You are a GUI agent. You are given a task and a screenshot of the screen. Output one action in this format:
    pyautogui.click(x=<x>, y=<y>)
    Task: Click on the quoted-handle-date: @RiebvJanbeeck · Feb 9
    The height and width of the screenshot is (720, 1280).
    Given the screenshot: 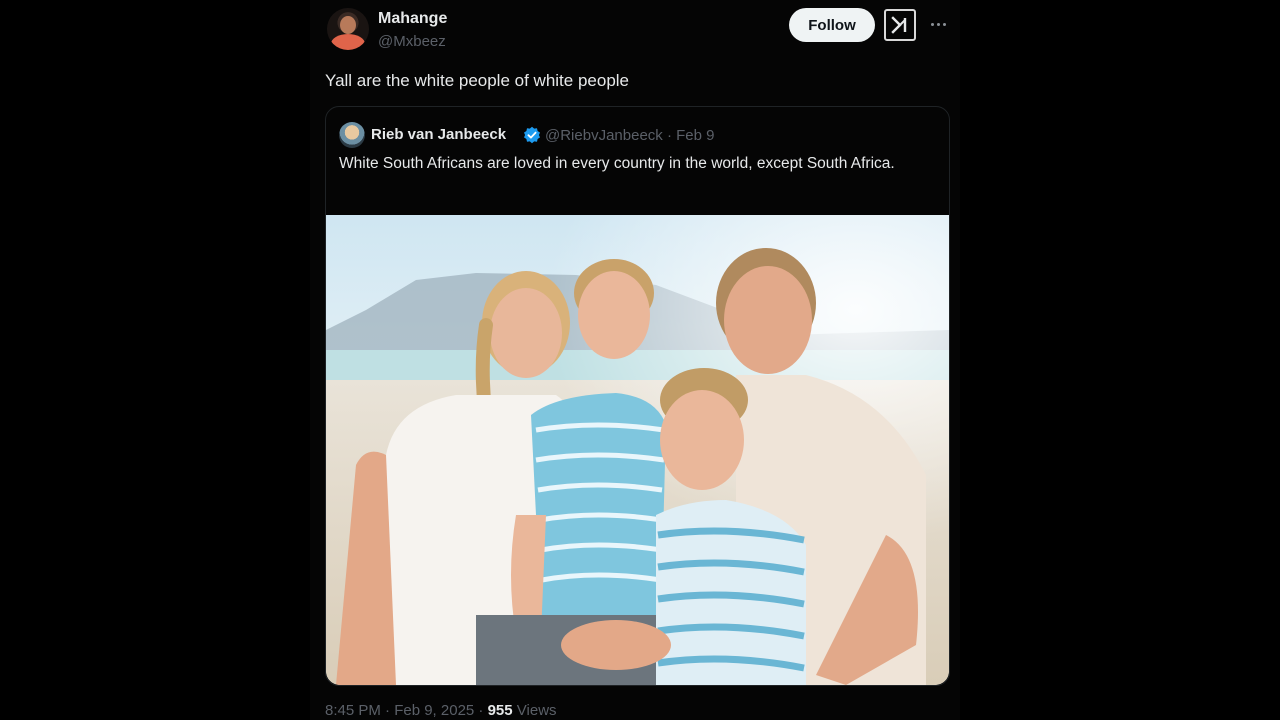 What is the action you would take?
    pyautogui.click(x=630, y=135)
    